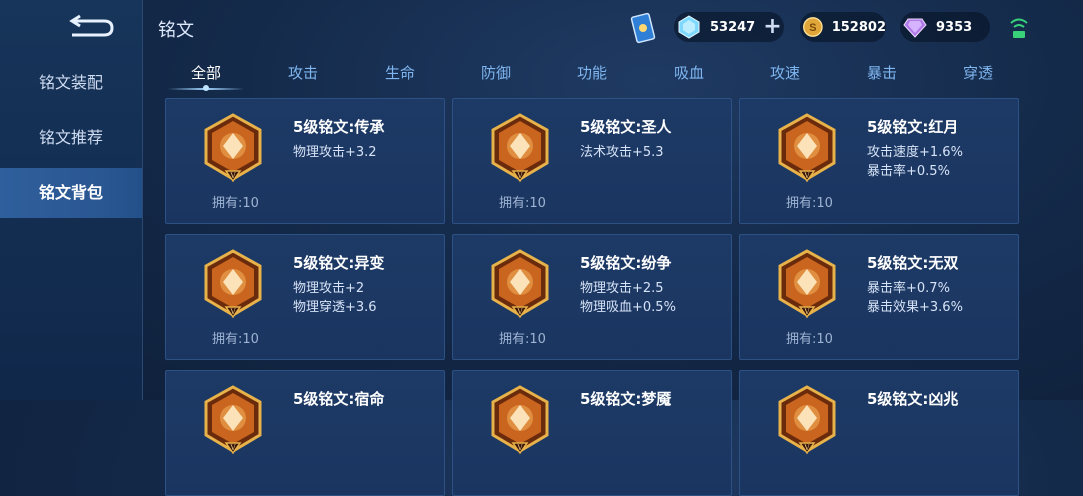 The image size is (1083, 496). What do you see at coordinates (335, 307) in the screenshot?
I see `inscription-stat: 物理穿透+3.6` at bounding box center [335, 307].